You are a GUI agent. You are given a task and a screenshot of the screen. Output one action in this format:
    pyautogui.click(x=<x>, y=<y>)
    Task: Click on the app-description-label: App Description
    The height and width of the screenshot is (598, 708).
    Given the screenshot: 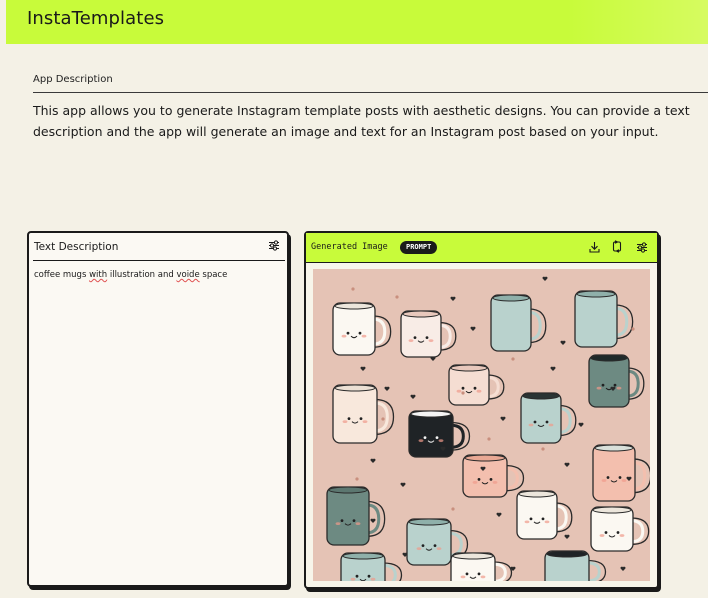 What is the action you would take?
    pyautogui.click(x=73, y=79)
    